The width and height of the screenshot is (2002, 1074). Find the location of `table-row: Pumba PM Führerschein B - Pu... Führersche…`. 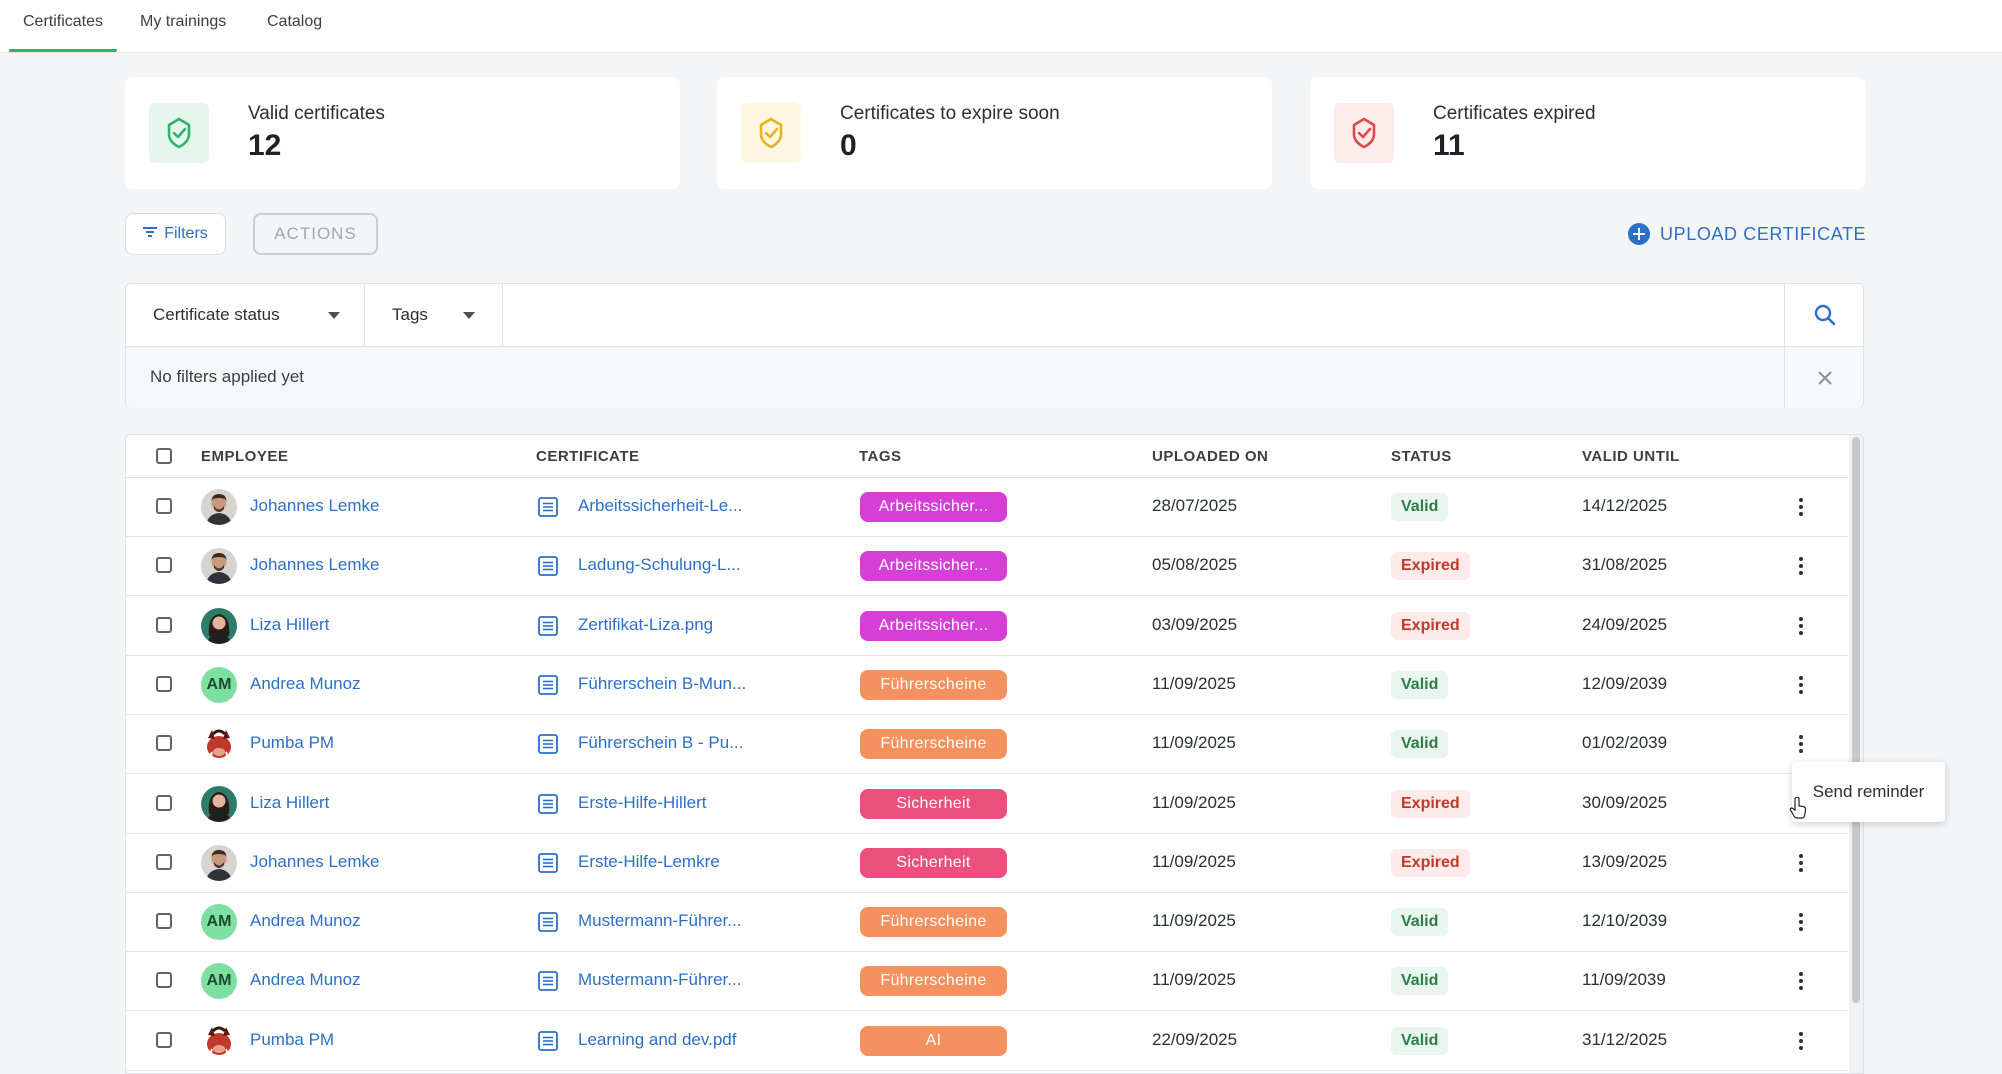

table-row: Pumba PM Führerschein B - Pu... Führersche… is located at coordinates (987, 744).